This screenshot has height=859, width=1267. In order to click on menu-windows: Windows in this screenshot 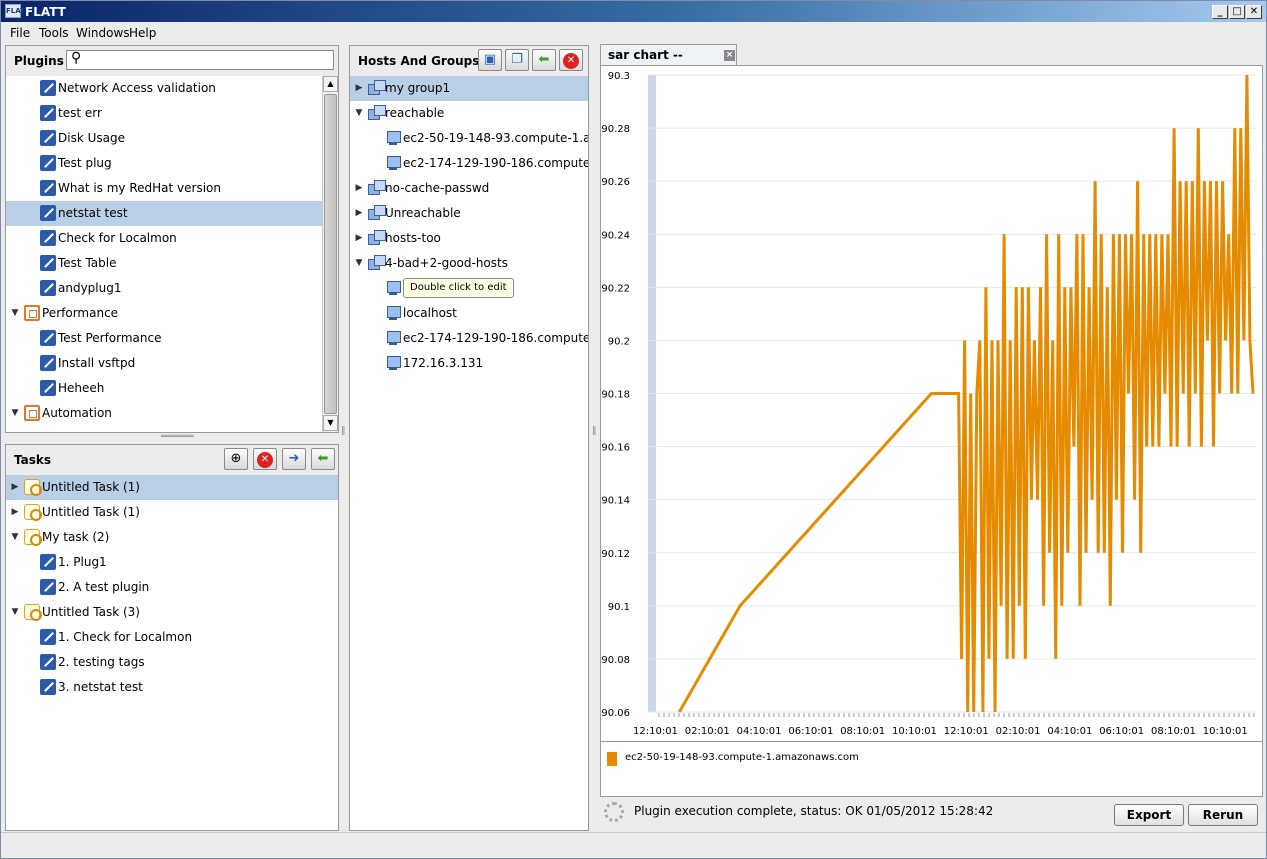, I will do `click(103, 33)`.